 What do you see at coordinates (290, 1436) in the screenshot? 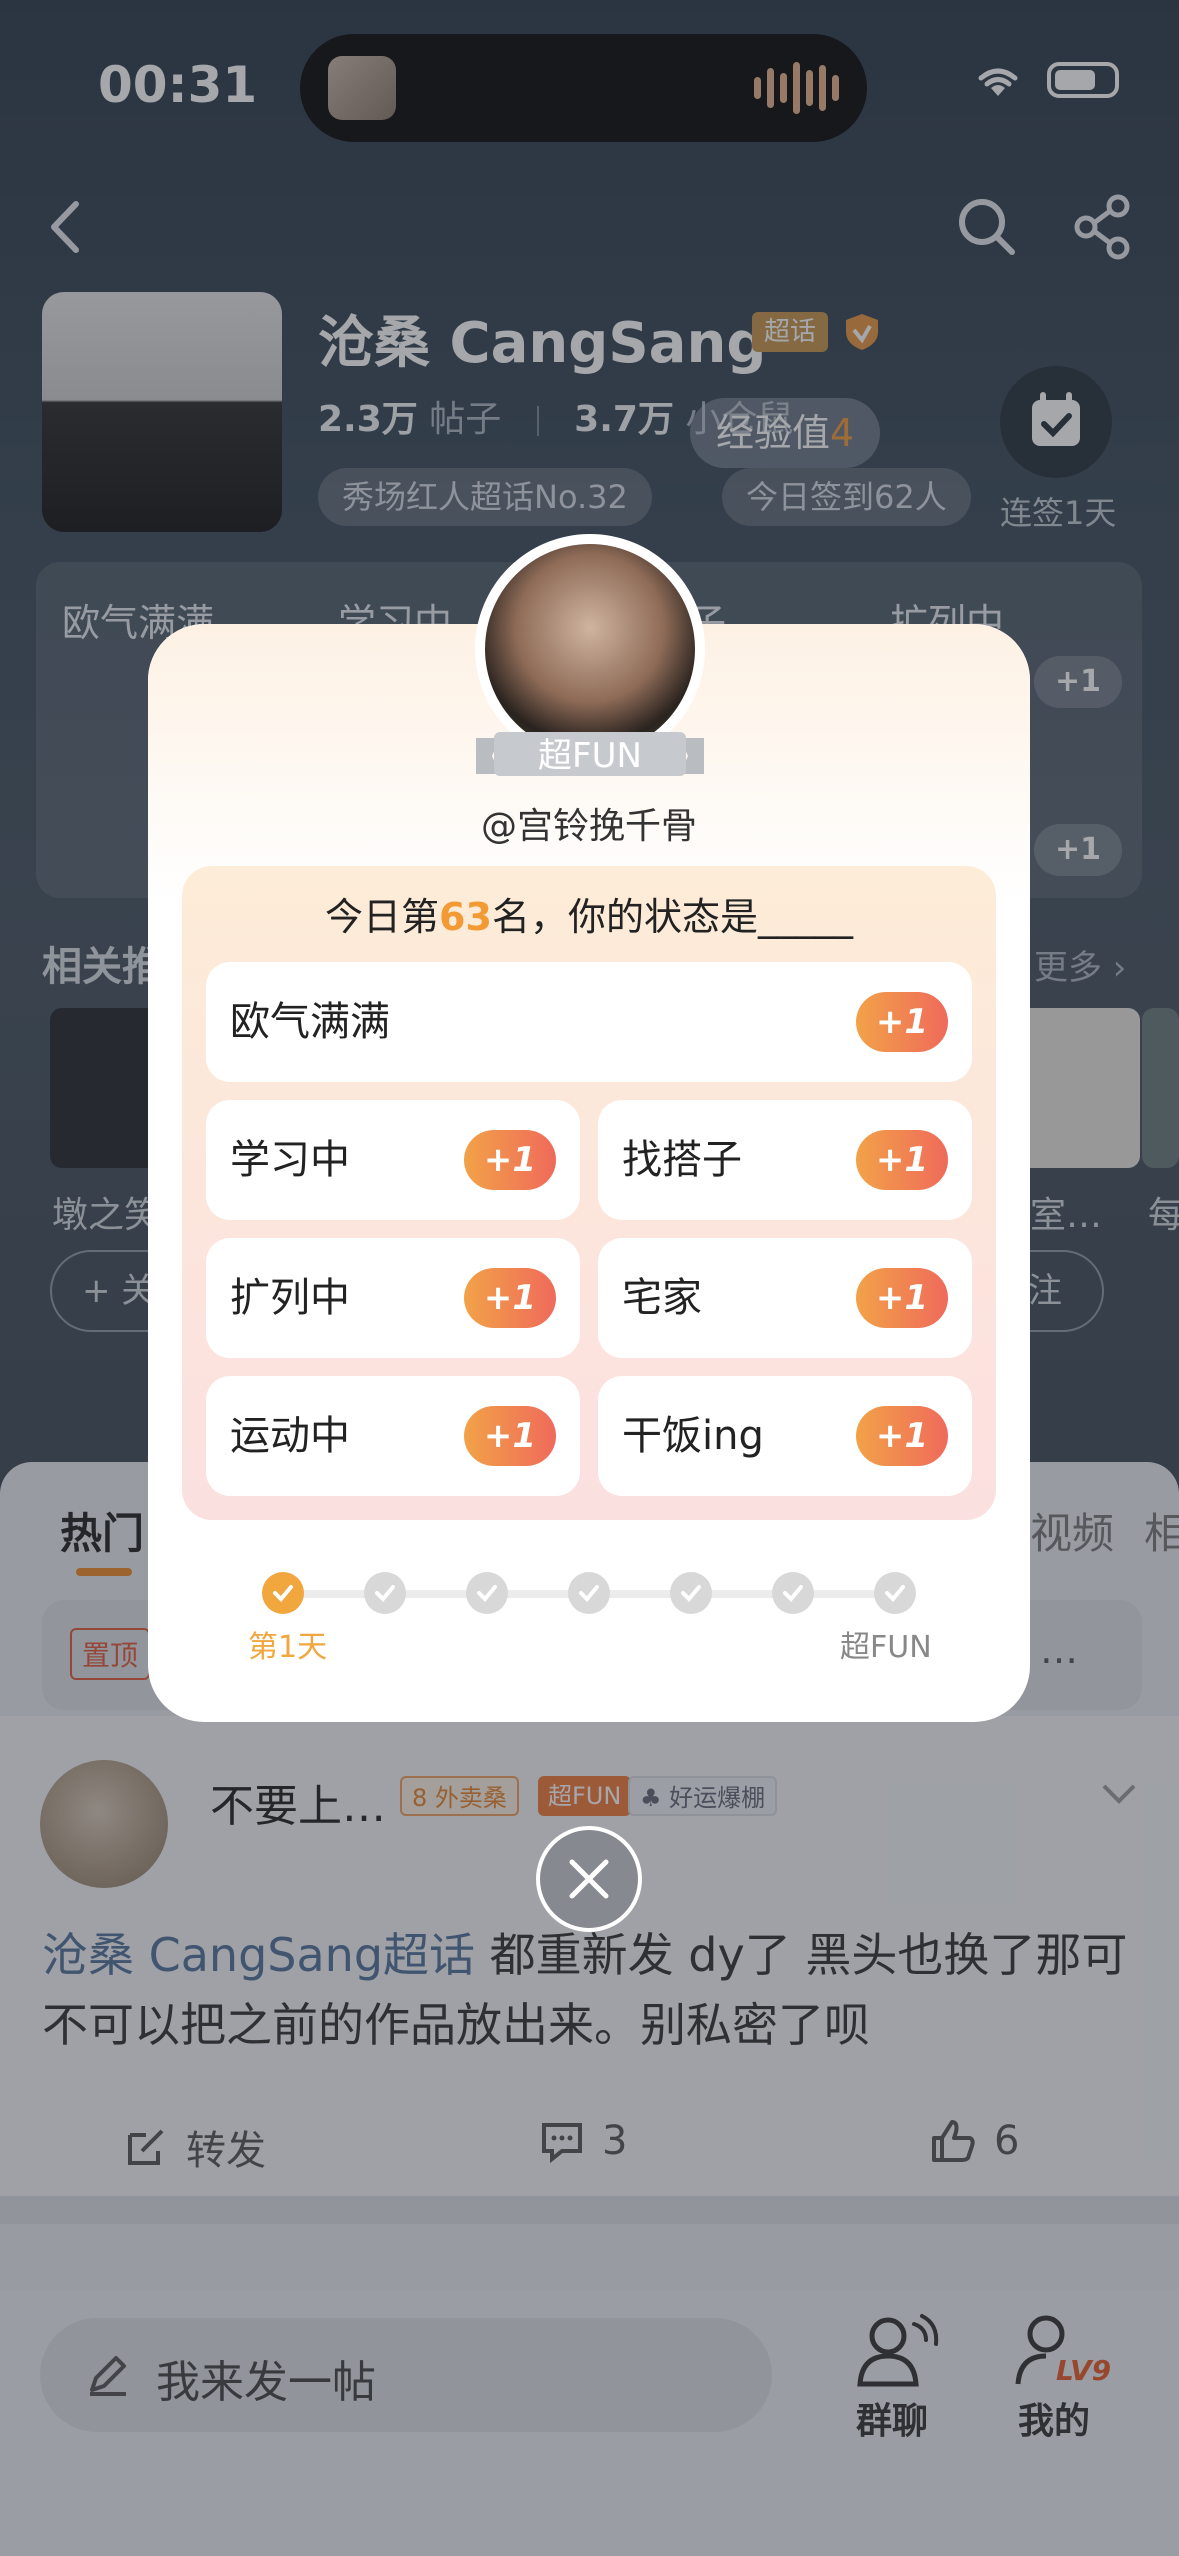
I see `status-option-label: 运动中` at bounding box center [290, 1436].